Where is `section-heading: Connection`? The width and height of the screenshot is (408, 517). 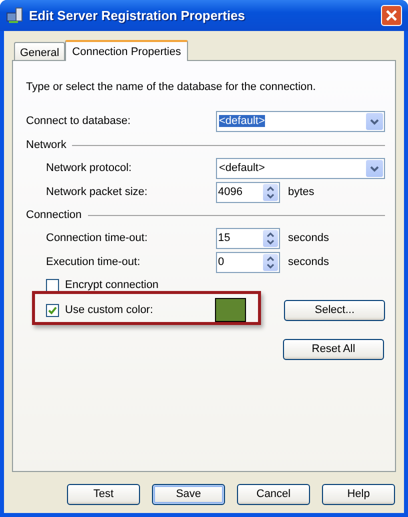
section-heading: Connection is located at coordinates (54, 215).